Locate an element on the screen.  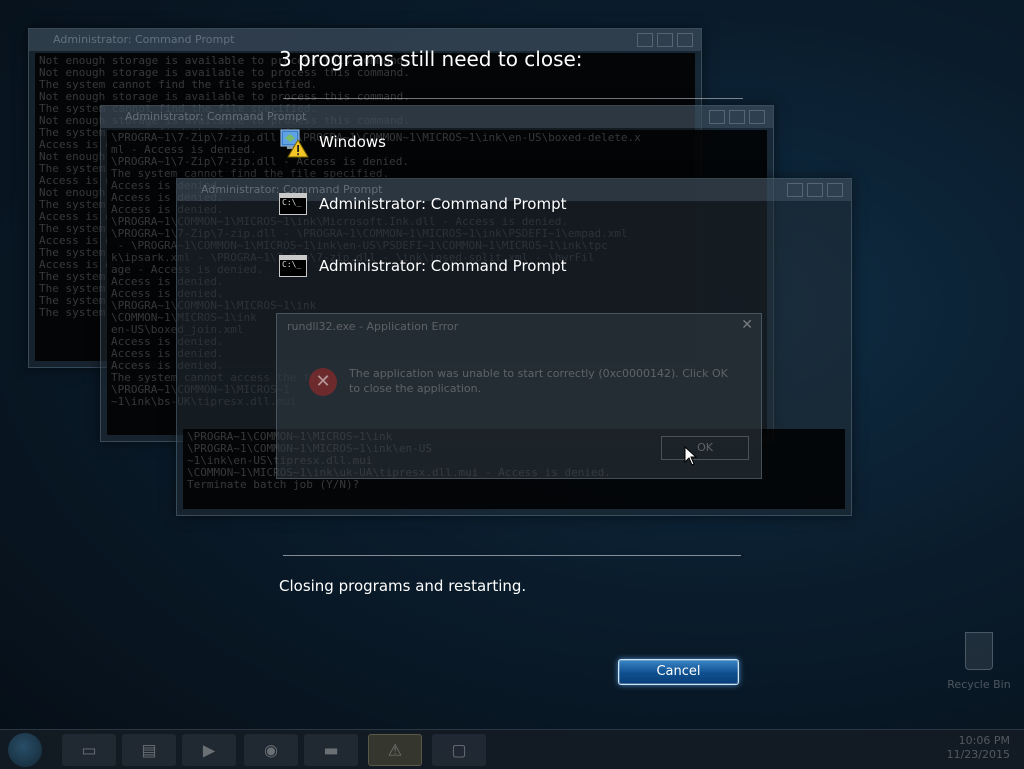
command-prompt-icon: ▬ is located at coordinates (331, 750).